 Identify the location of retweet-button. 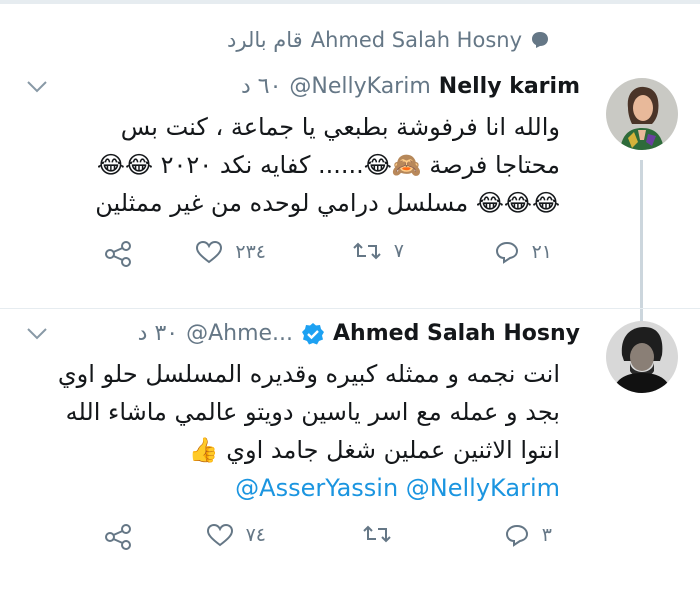
(383, 534).